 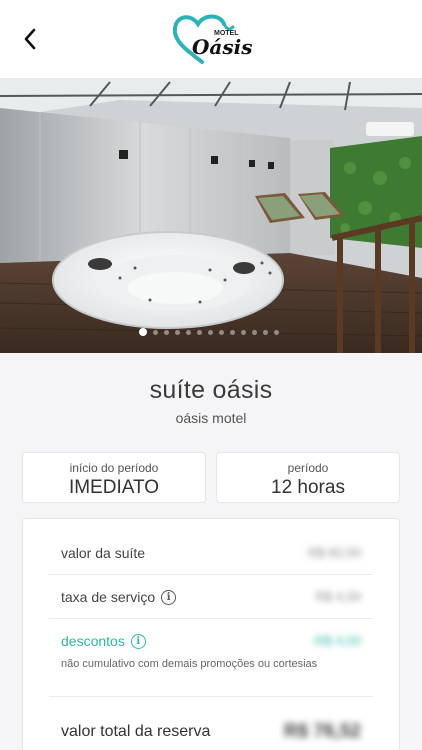 What do you see at coordinates (308, 468) in the screenshot?
I see `period-label: período` at bounding box center [308, 468].